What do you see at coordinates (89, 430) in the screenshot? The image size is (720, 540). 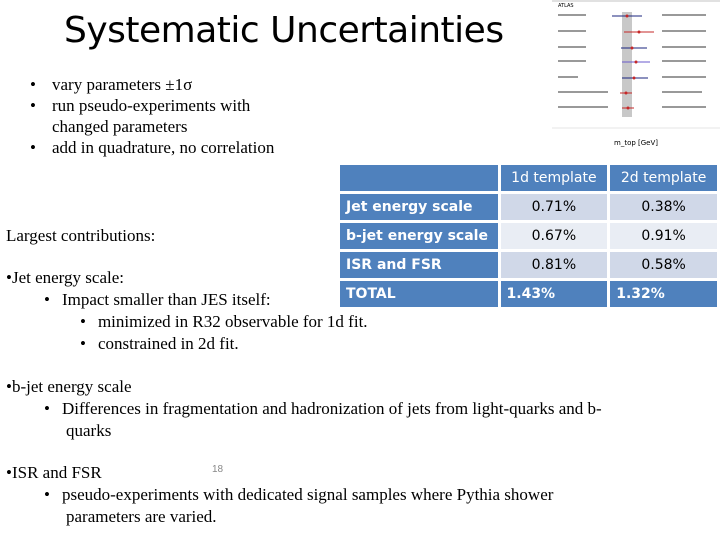 I see `bjes-sub-continuation: quarks` at bounding box center [89, 430].